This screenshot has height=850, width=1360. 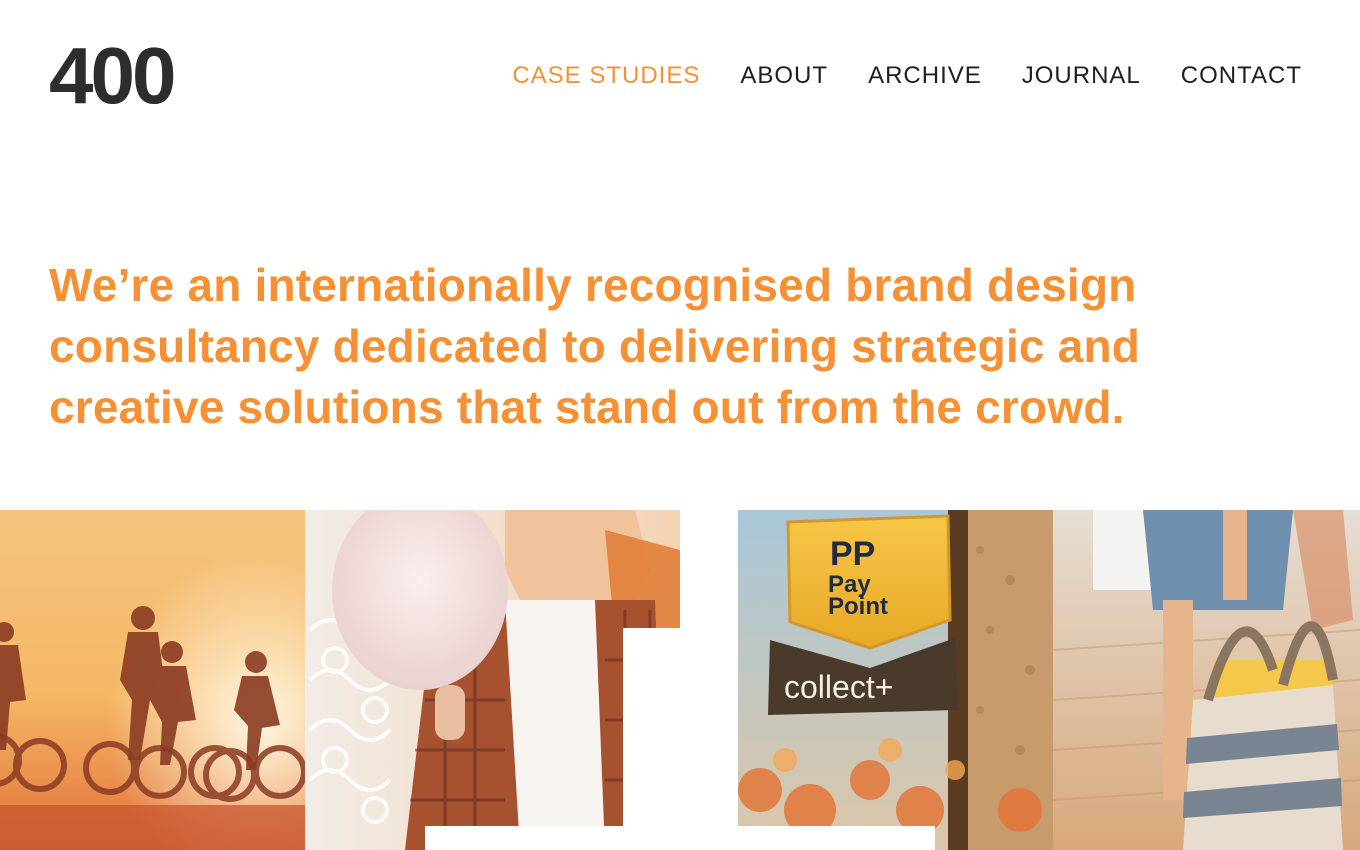 I want to click on sign-line2: Point, so click(x=858, y=606).